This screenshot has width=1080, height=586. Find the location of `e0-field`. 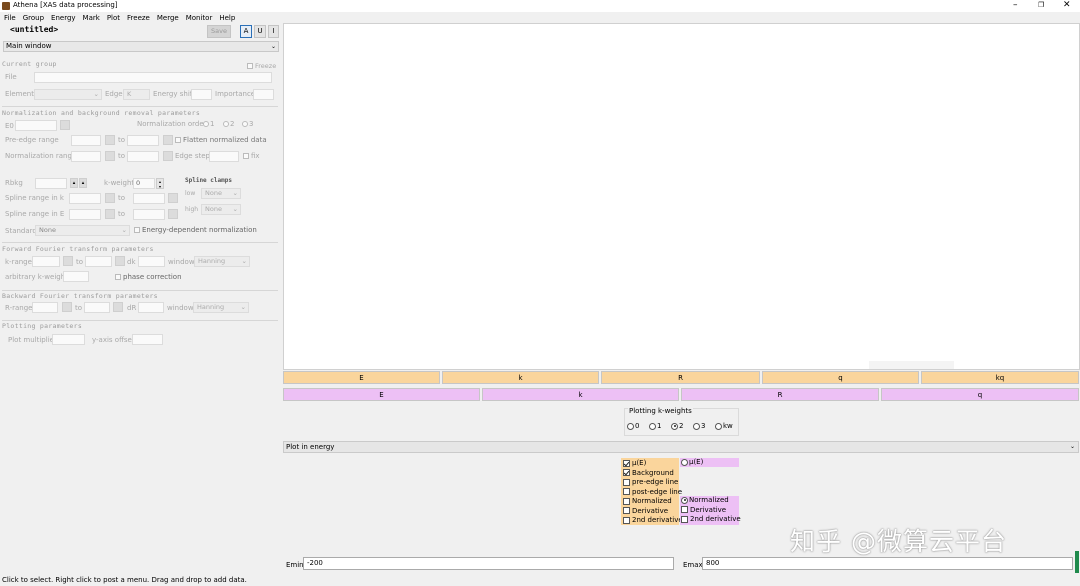

e0-field is located at coordinates (36, 125).